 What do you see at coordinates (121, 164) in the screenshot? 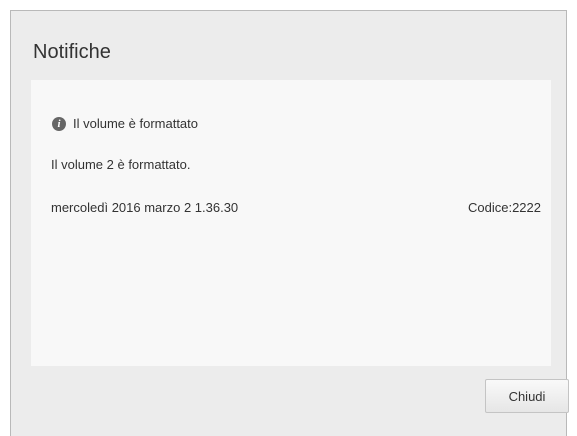
I see `notification-message: Il volume 2 è formattato.` at bounding box center [121, 164].